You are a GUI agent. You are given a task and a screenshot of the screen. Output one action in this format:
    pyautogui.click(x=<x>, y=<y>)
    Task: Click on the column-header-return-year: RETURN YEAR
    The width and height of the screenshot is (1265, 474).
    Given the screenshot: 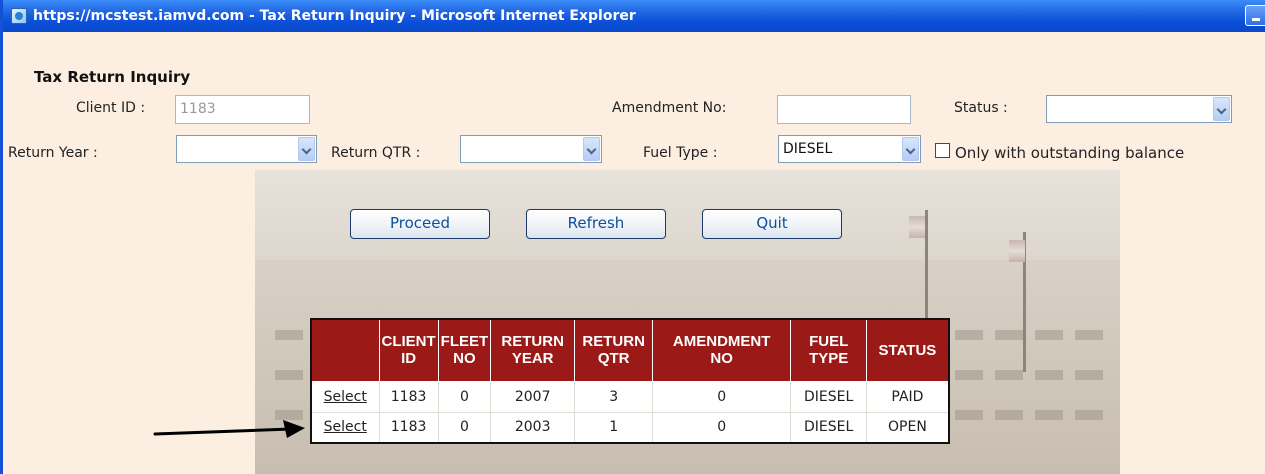 What is the action you would take?
    pyautogui.click(x=533, y=350)
    